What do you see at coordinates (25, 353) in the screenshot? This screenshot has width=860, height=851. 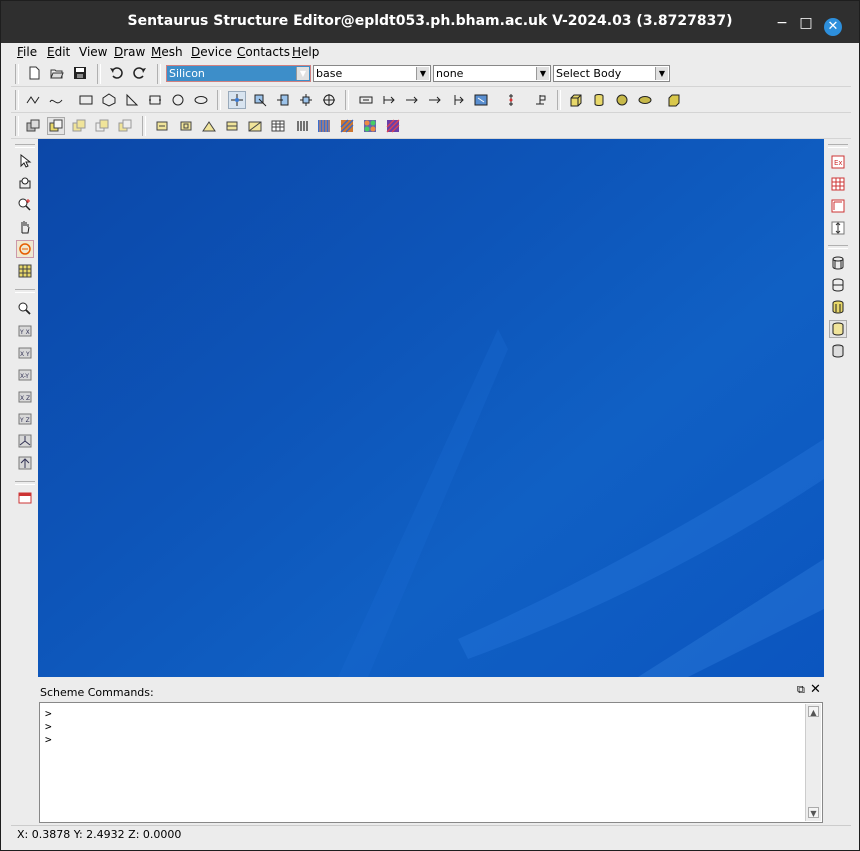 I see `view-xy-icon: X Y` at bounding box center [25, 353].